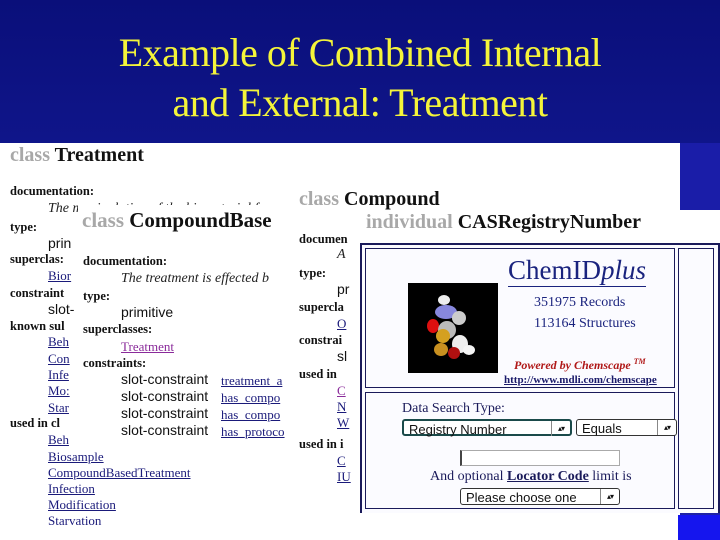 This screenshot has width=720, height=540. I want to click on optional-prefix: And optional, so click(467, 476).